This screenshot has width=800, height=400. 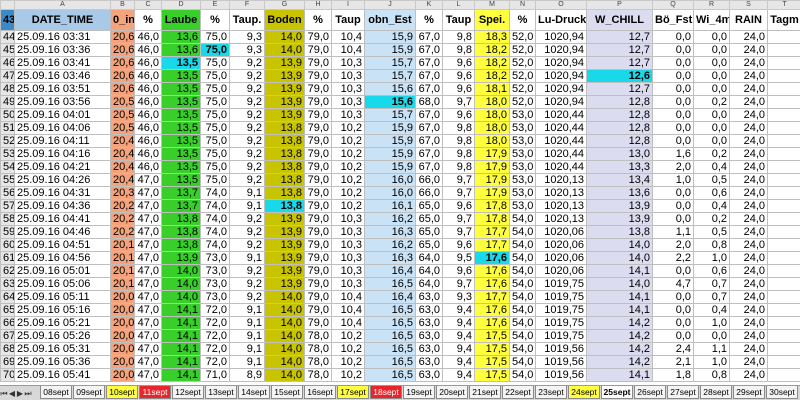 What do you see at coordinates (62, 193) in the screenshot?
I see `table-cell: 25.09.16 04:31` at bounding box center [62, 193].